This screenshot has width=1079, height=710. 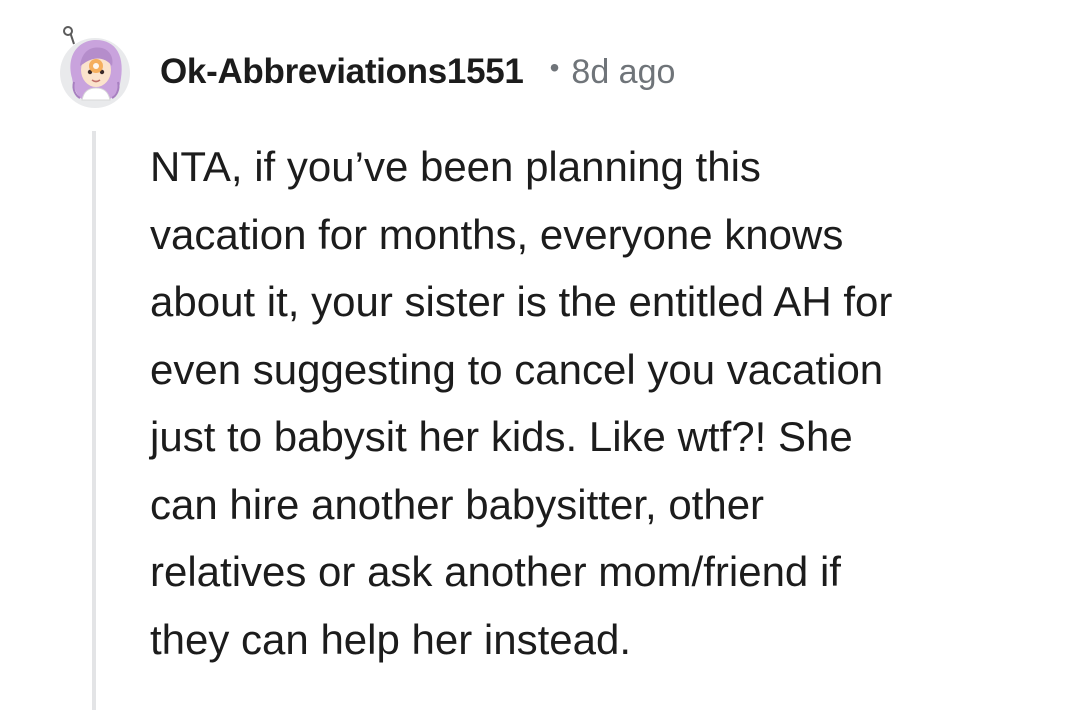 I want to click on username-link: Ok-Abbreviations1551, so click(x=342, y=72).